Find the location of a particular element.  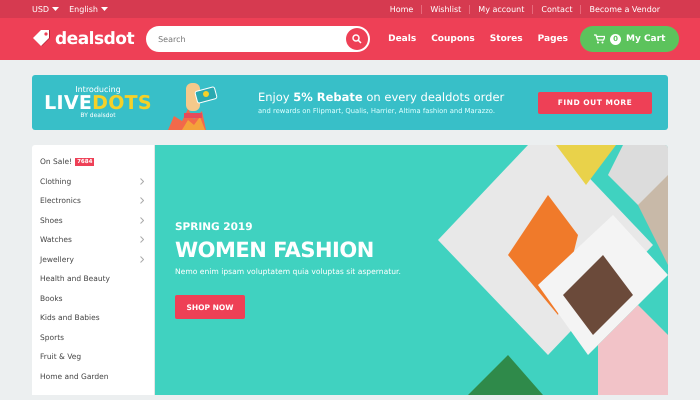

brand-logo: LIVEDOTS is located at coordinates (98, 103).